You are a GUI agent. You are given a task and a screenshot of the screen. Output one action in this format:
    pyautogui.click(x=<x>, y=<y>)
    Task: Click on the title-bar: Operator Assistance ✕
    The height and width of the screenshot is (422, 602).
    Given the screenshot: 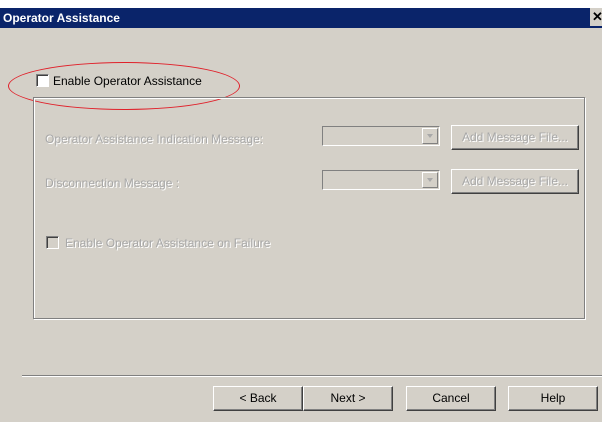 What is the action you would take?
    pyautogui.click(x=301, y=18)
    